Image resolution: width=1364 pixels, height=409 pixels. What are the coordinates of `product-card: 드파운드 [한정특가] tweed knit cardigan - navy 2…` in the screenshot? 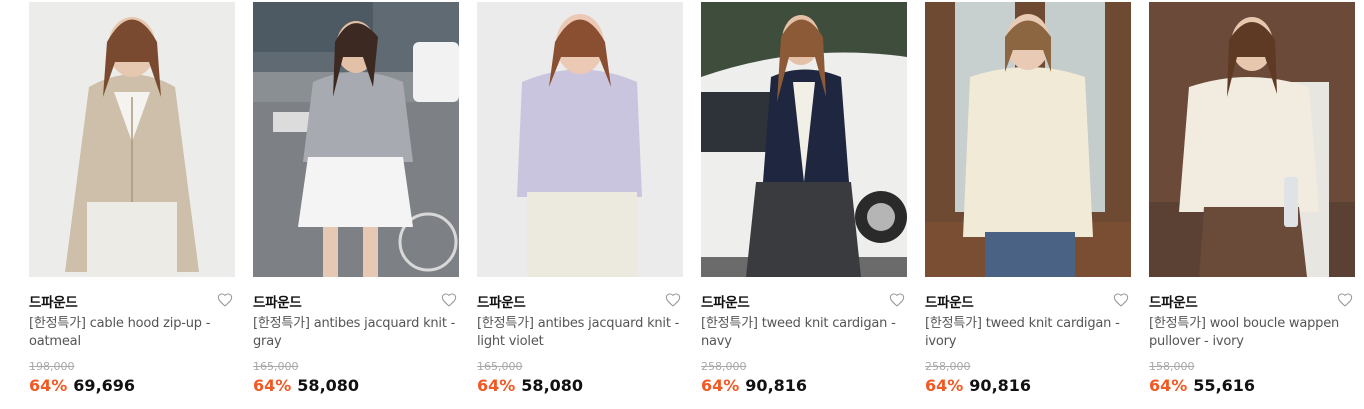 It's located at (804, 204).